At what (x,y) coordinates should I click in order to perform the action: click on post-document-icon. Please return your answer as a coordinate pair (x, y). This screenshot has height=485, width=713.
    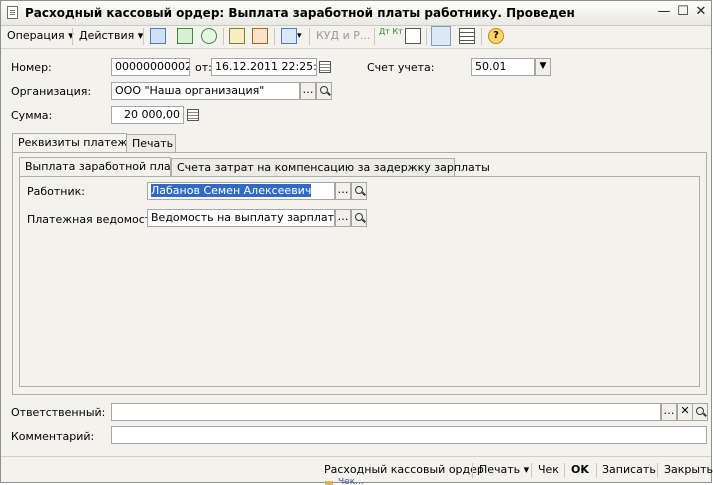
    Looking at the image, I should click on (237, 36).